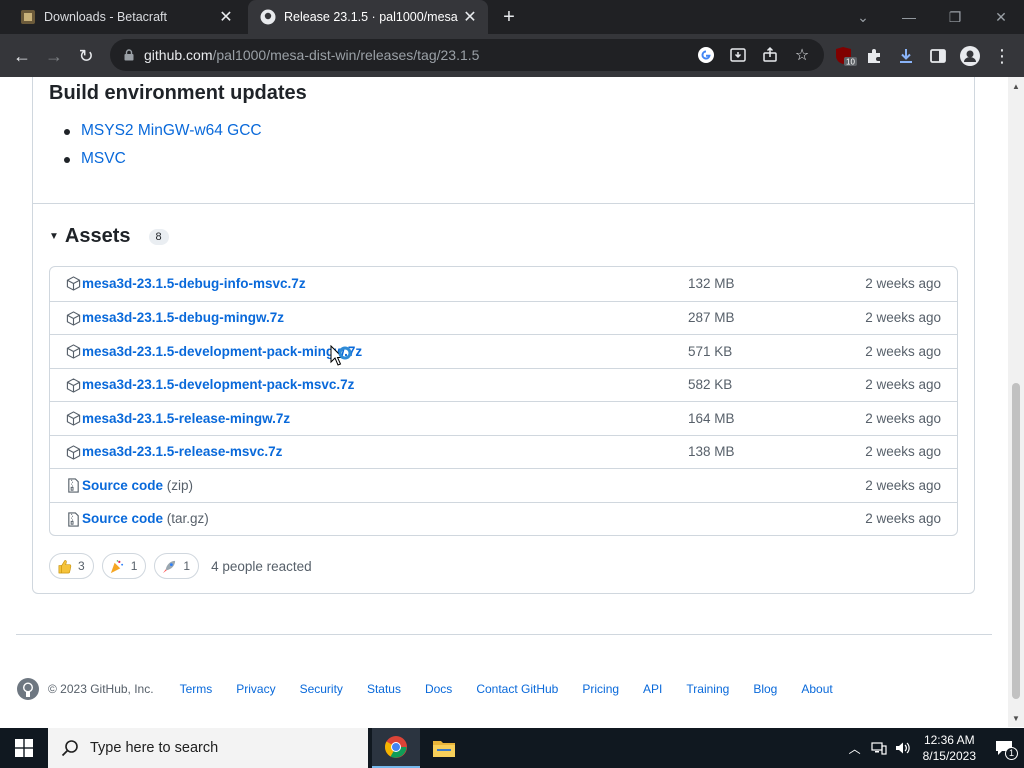  Describe the element at coordinates (183, 317) in the screenshot. I see `asset-download-link: mesa3d-23.1.5-debug-mingw.7z` at that location.